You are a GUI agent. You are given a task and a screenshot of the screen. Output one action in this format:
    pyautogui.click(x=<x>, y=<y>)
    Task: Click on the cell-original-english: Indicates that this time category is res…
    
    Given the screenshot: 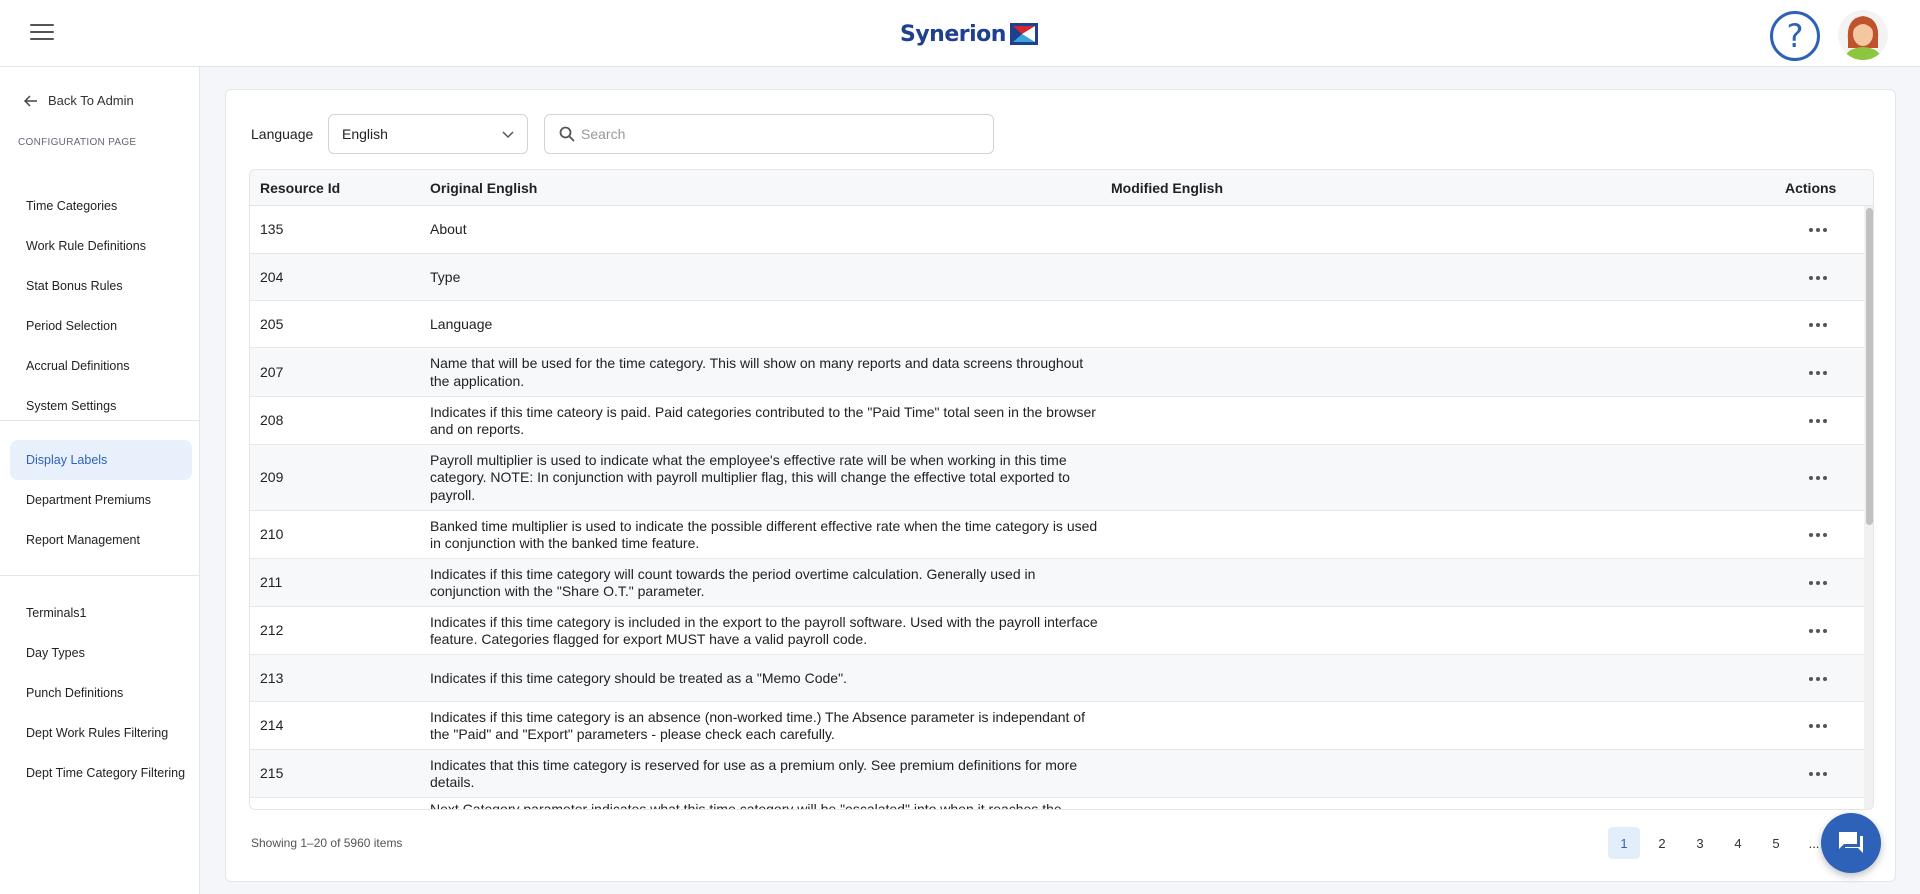 What is the action you would take?
    pyautogui.click(x=754, y=773)
    